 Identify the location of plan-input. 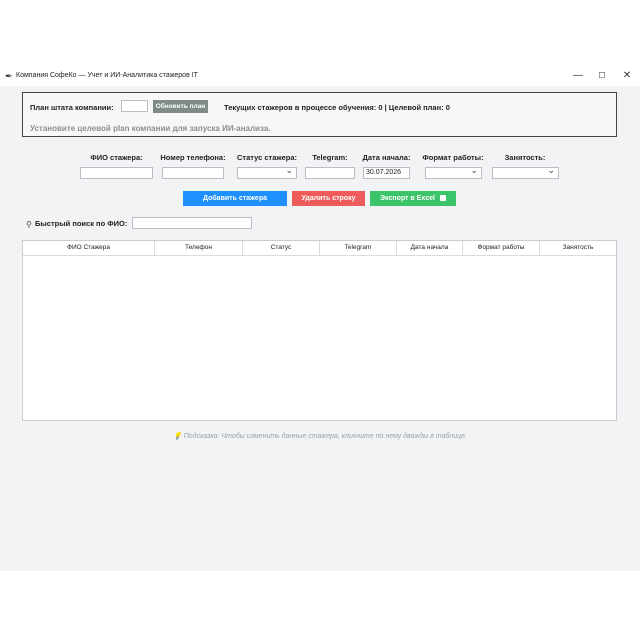
(134, 106).